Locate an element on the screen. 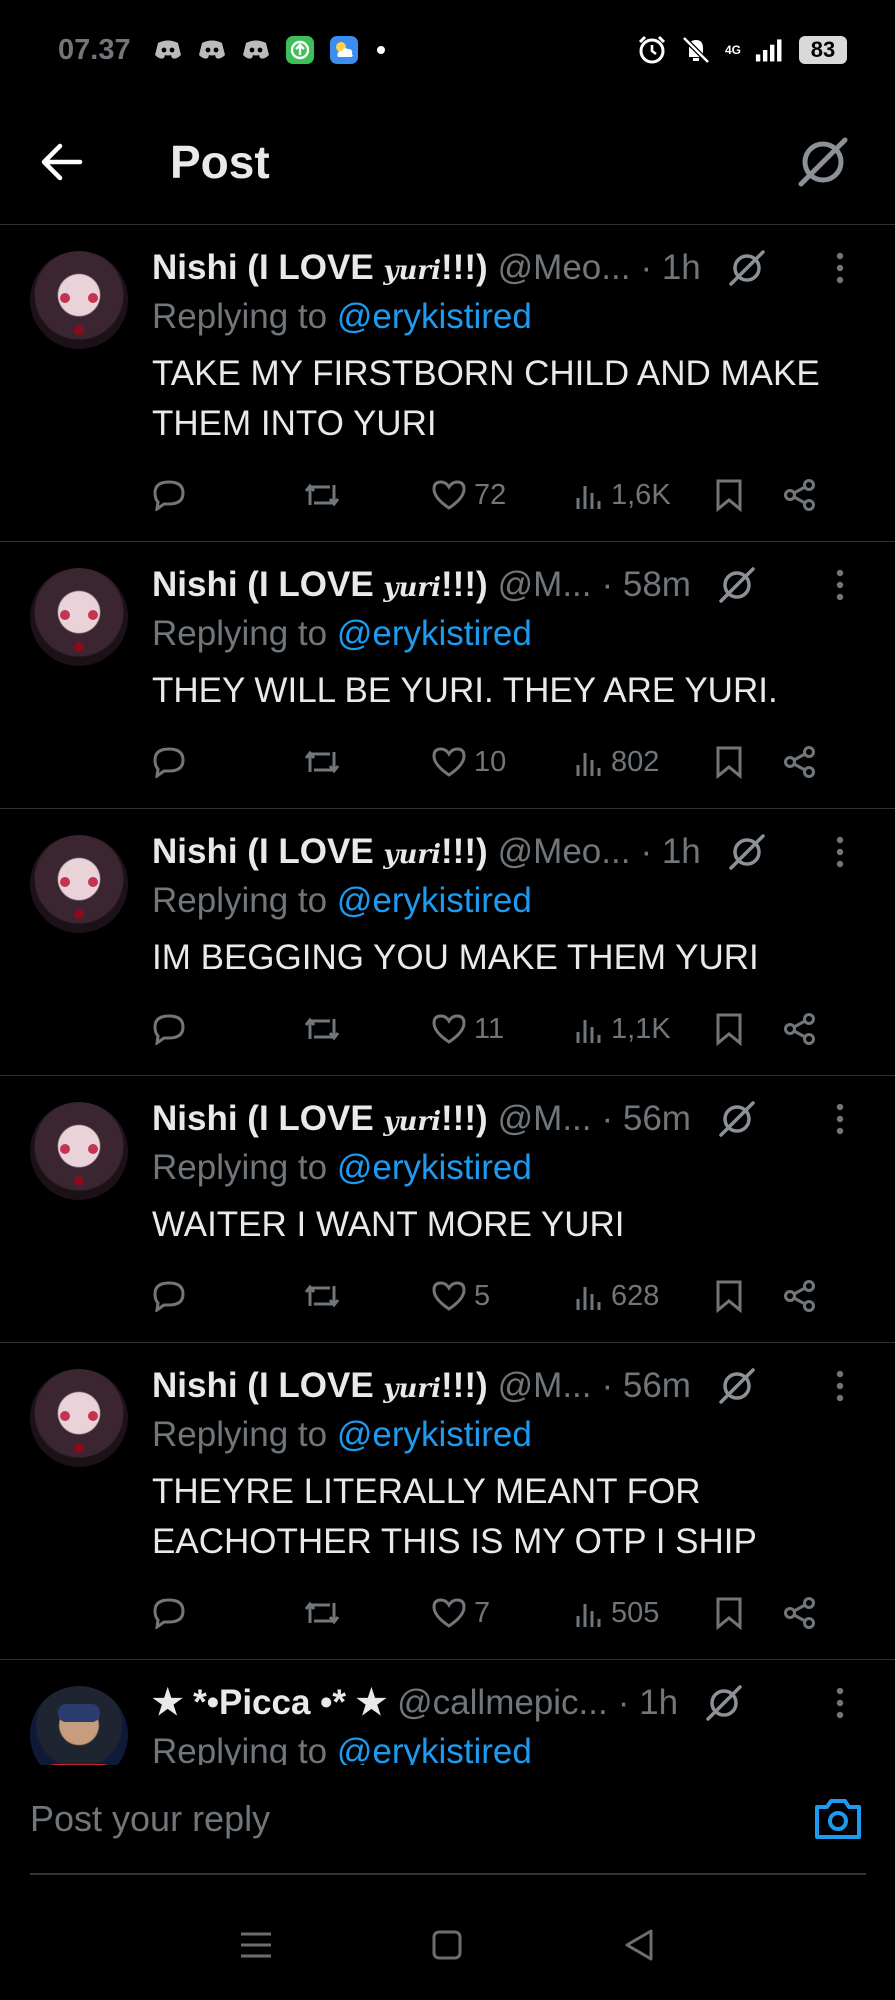 The image size is (895, 2000). bookmark-icon is located at coordinates (729, 762).